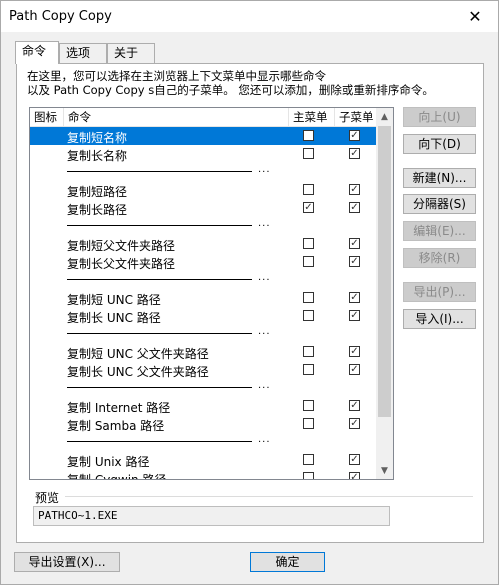 The height and width of the screenshot is (585, 499). I want to click on tab-options: 选项, so click(83, 53).